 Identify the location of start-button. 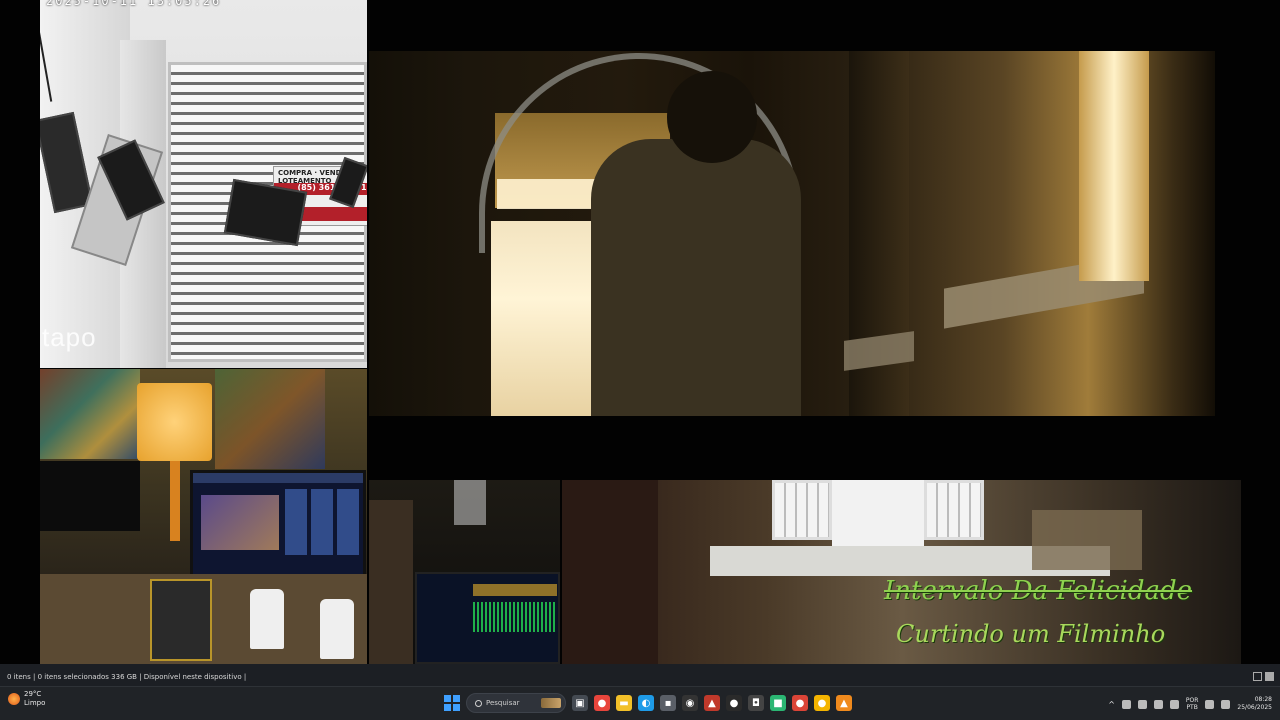
(452, 703).